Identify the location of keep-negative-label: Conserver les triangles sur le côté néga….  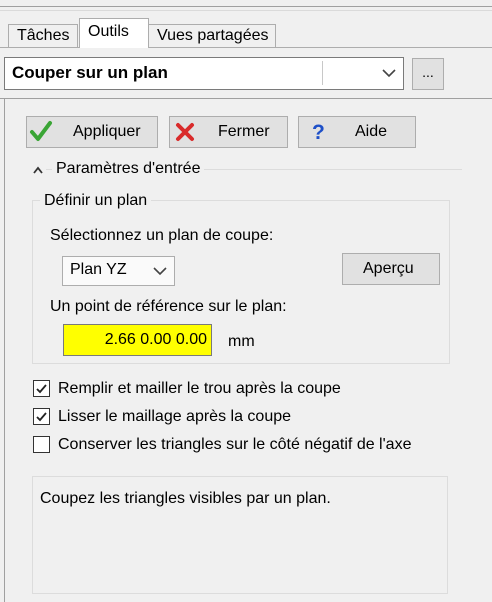
(234, 445).